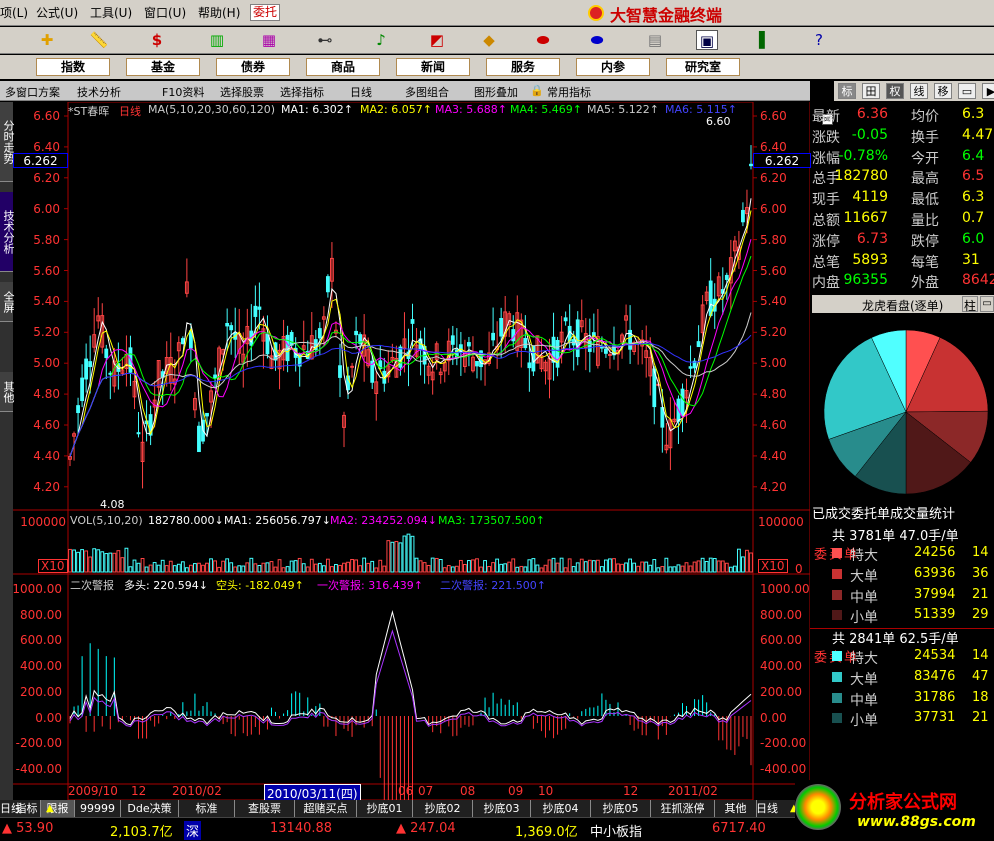 The width and height of the screenshot is (994, 841). Describe the element at coordinates (543, 40) in the screenshot. I see `pill-red-icon: ⬬` at that location.